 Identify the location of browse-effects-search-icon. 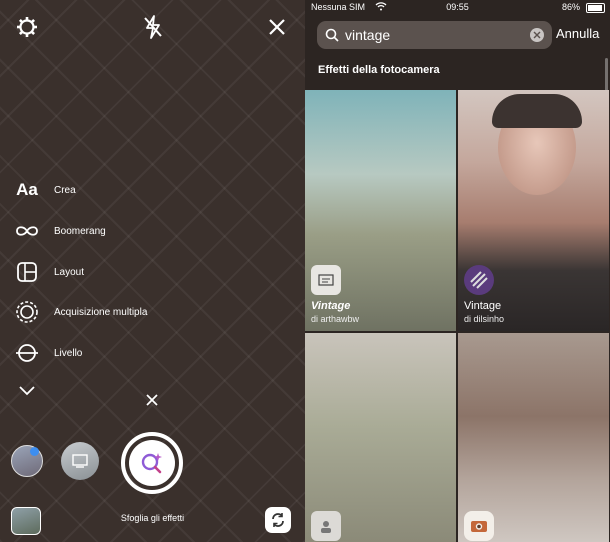
(152, 463).